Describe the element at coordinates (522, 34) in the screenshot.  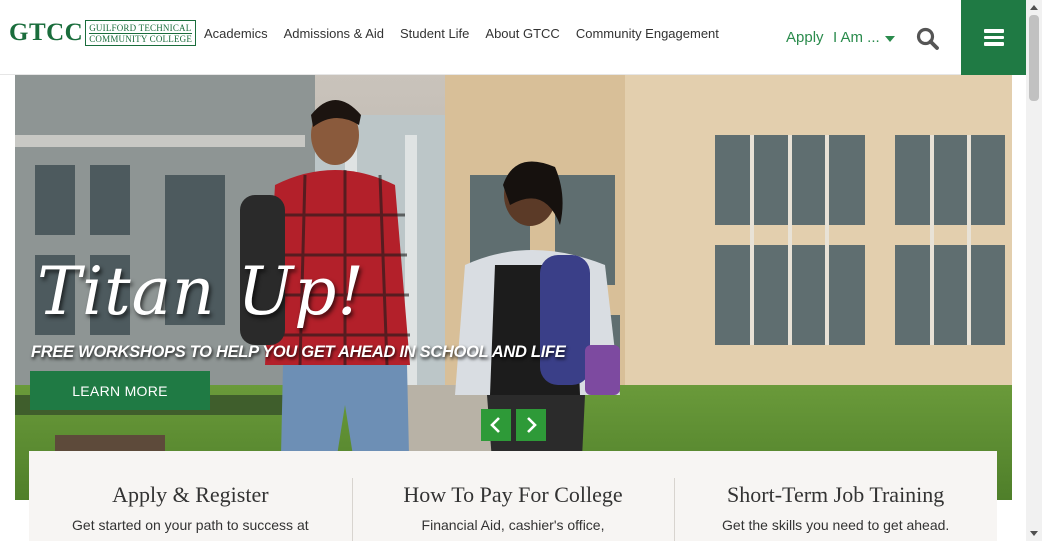
I see `nav-item-about-gtcc: About GTCC` at that location.